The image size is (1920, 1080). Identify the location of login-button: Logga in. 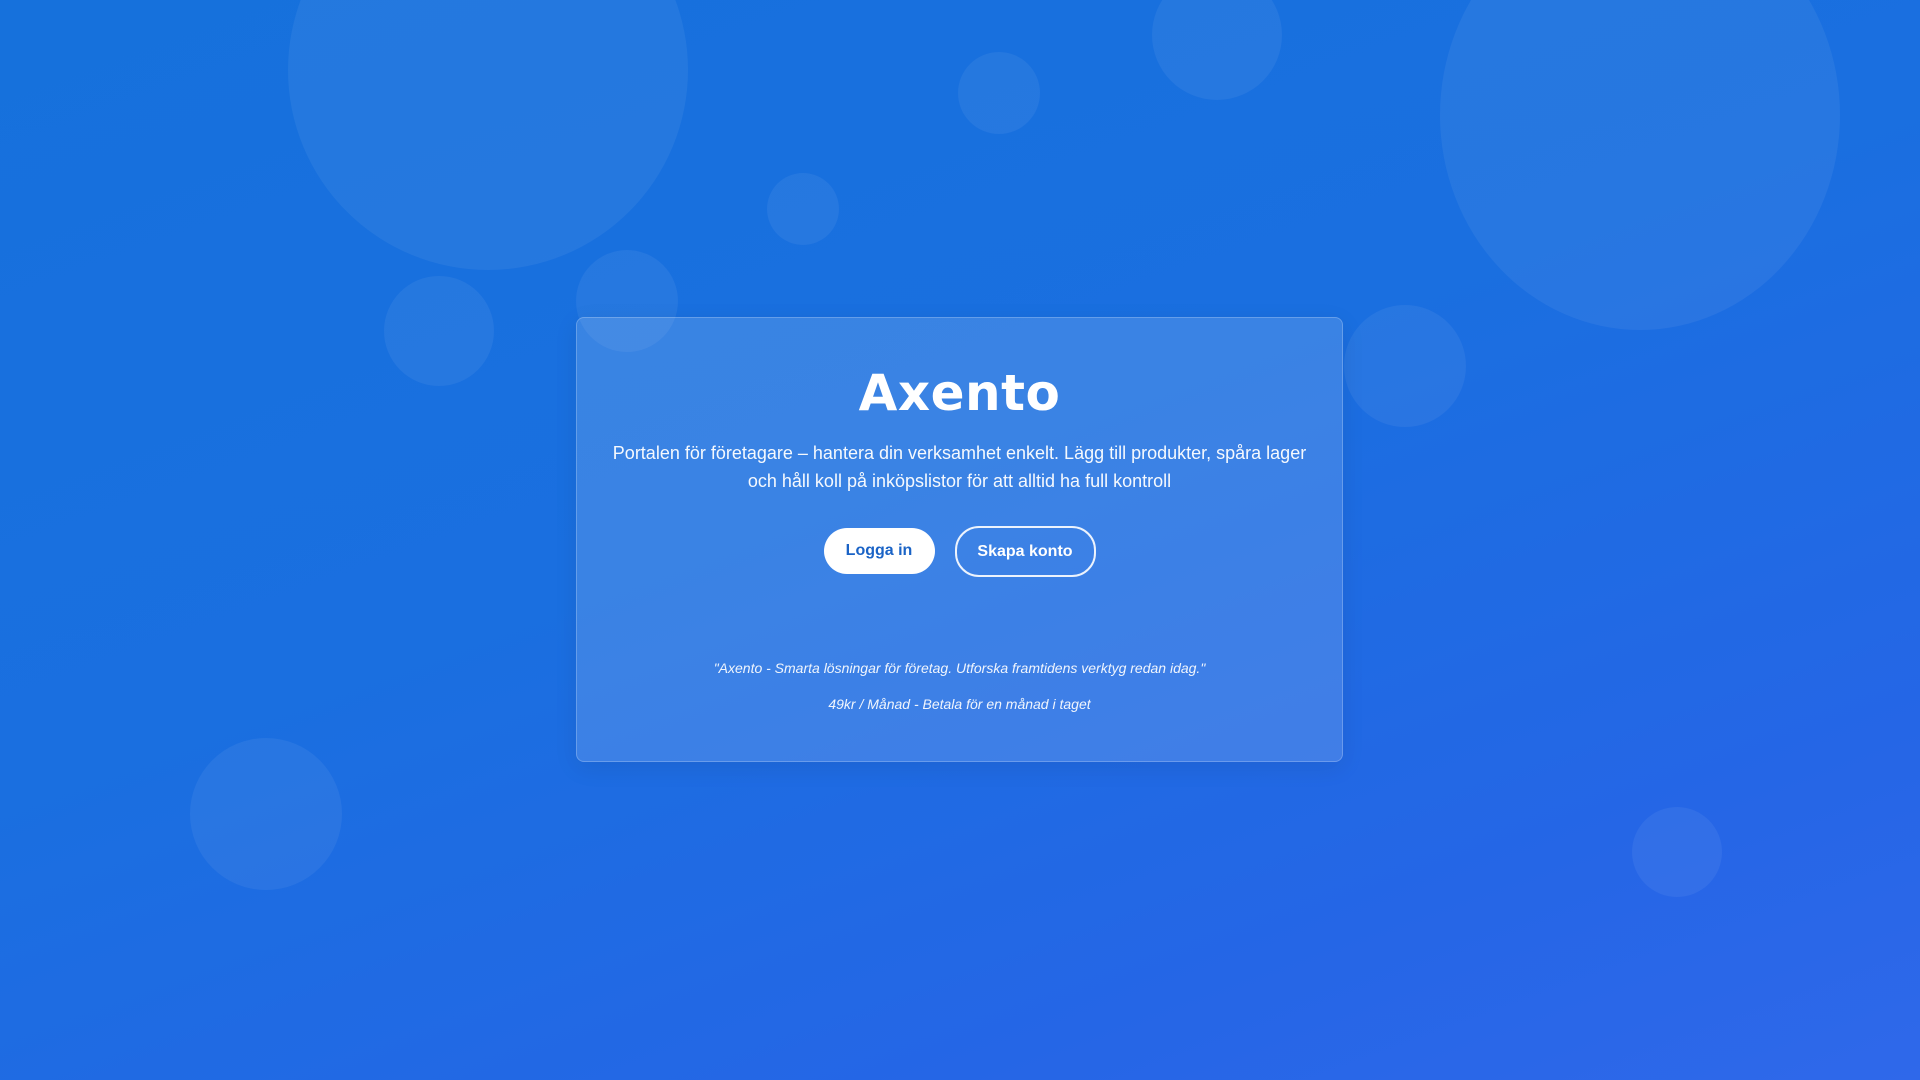
(879, 551).